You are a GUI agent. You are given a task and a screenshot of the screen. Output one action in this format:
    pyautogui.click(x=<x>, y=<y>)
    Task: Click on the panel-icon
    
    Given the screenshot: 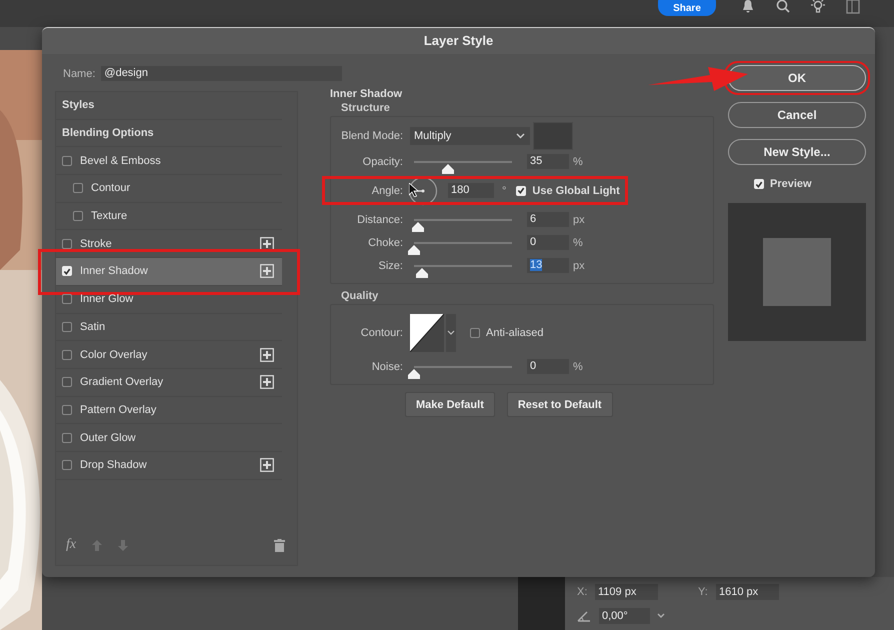 What is the action you would take?
    pyautogui.click(x=853, y=7)
    